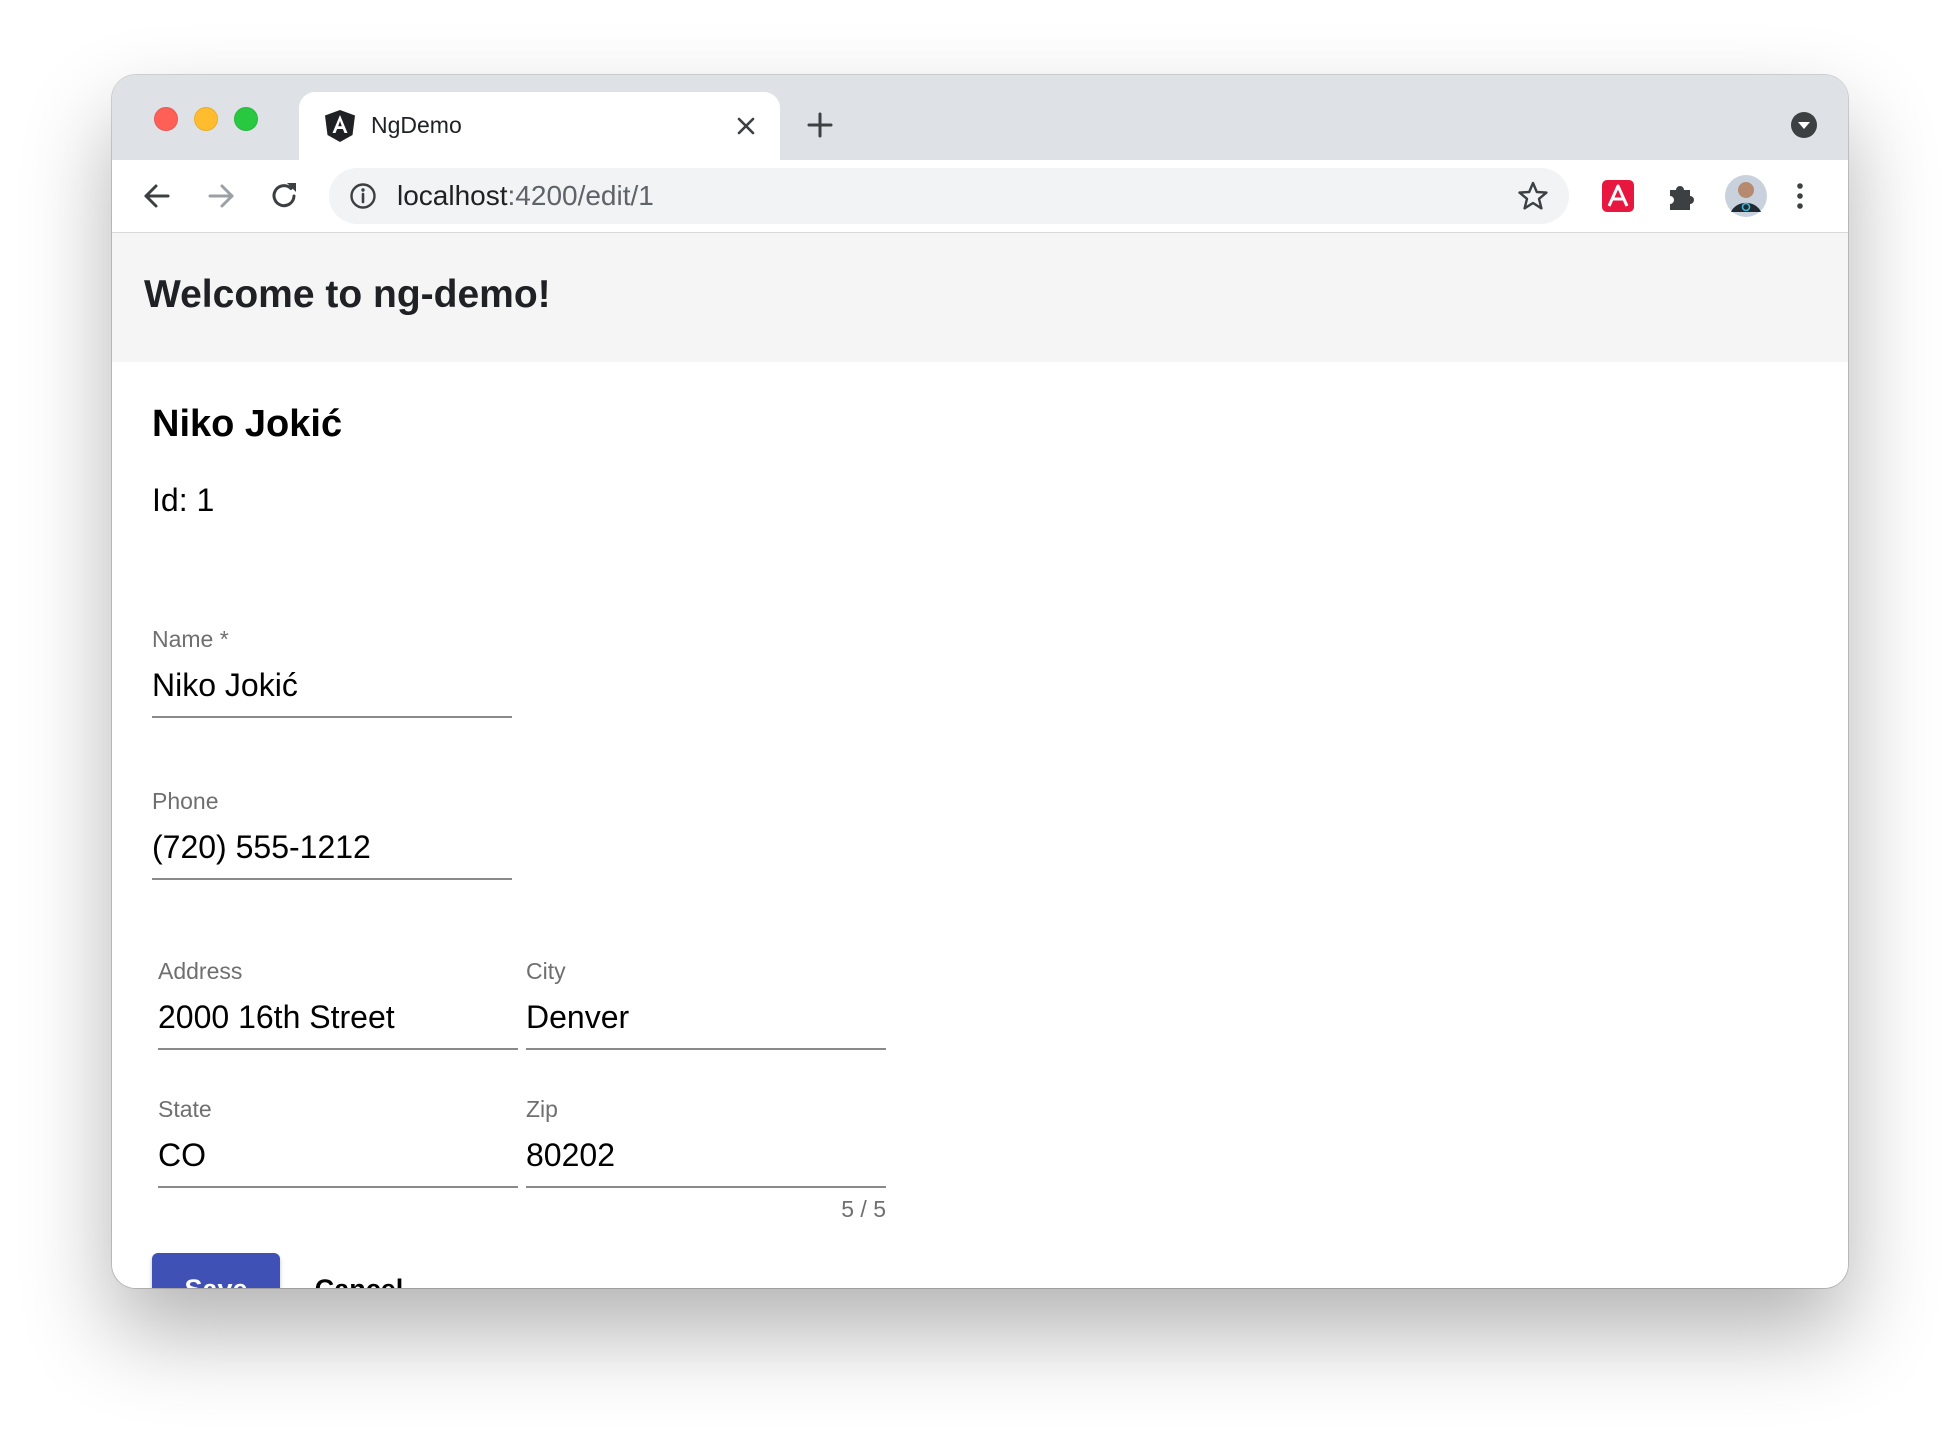 The width and height of the screenshot is (1960, 1436). Describe the element at coordinates (706, 1187) in the screenshot. I see `zip-underline` at that location.